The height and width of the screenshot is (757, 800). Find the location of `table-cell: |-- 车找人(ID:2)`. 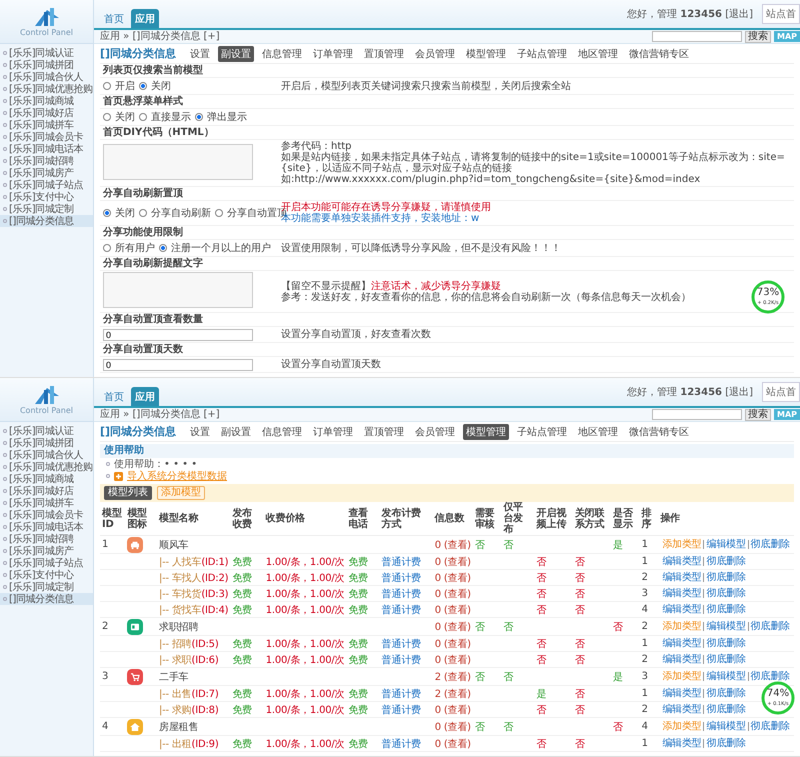

table-cell: |-- 车找人(ID:2) is located at coordinates (193, 578).